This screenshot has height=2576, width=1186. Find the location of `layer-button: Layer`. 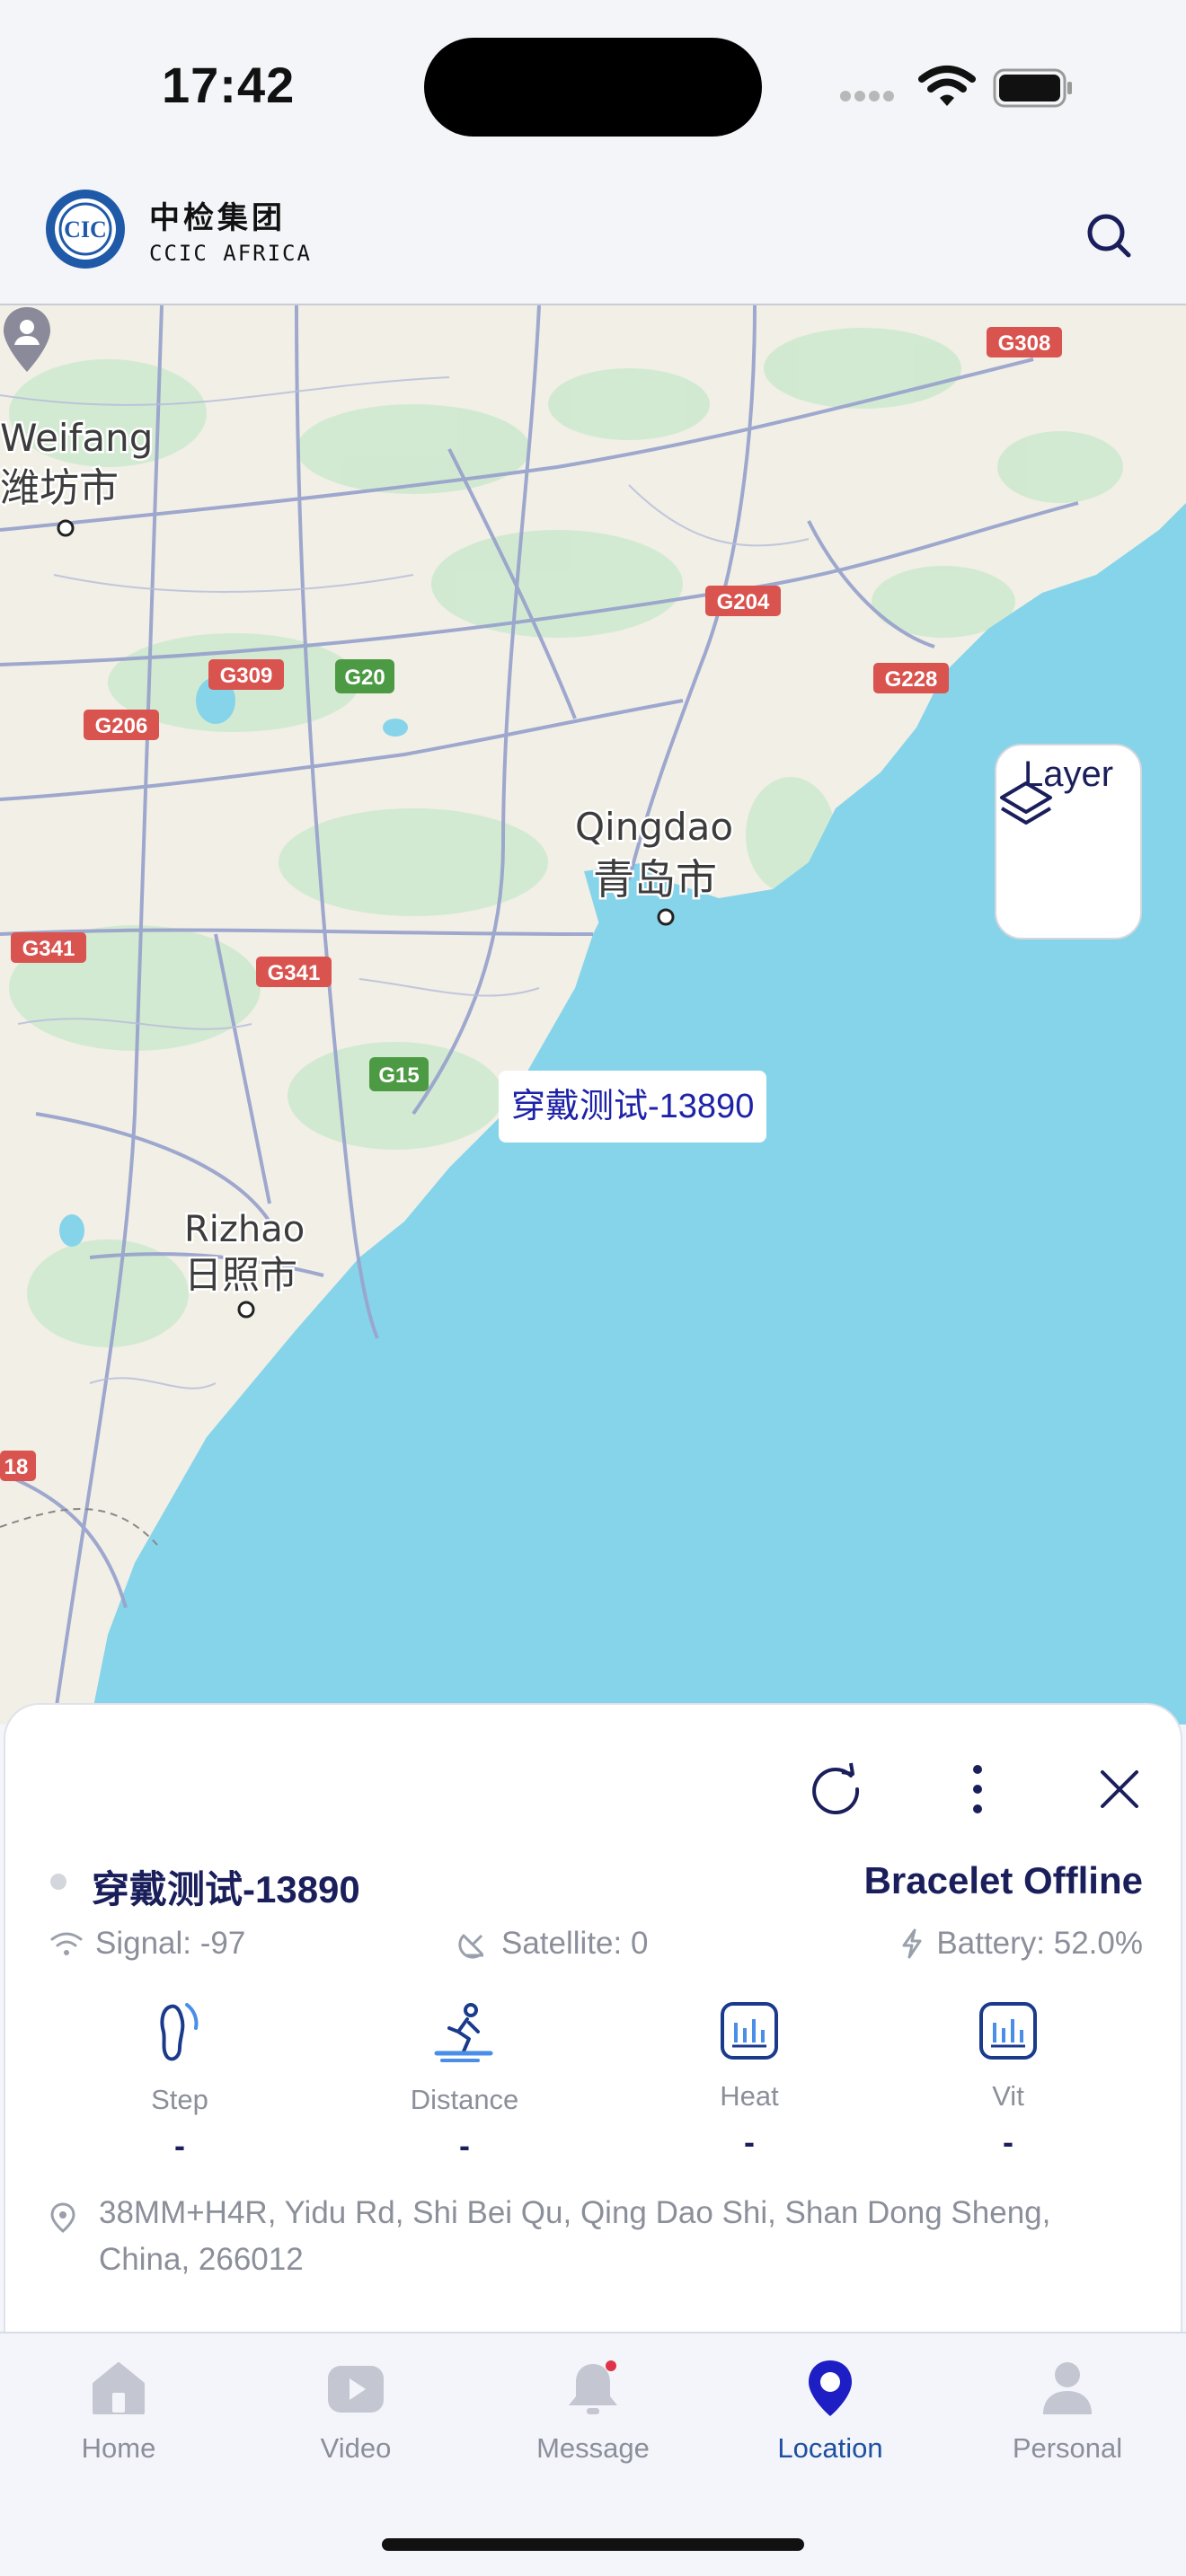

layer-button: Layer is located at coordinates (1068, 842).